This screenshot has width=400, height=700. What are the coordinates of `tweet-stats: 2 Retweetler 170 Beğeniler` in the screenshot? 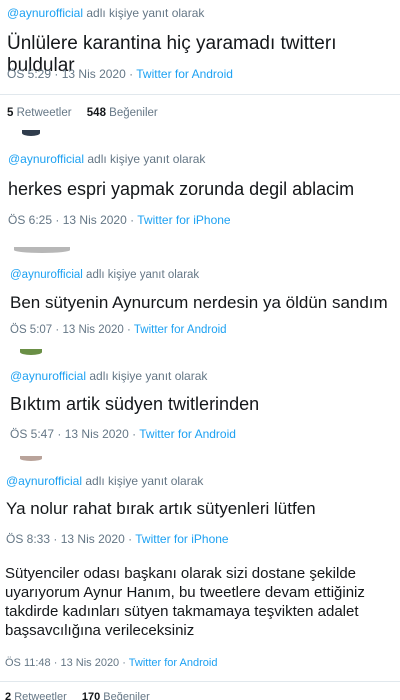 It's located at (77, 695).